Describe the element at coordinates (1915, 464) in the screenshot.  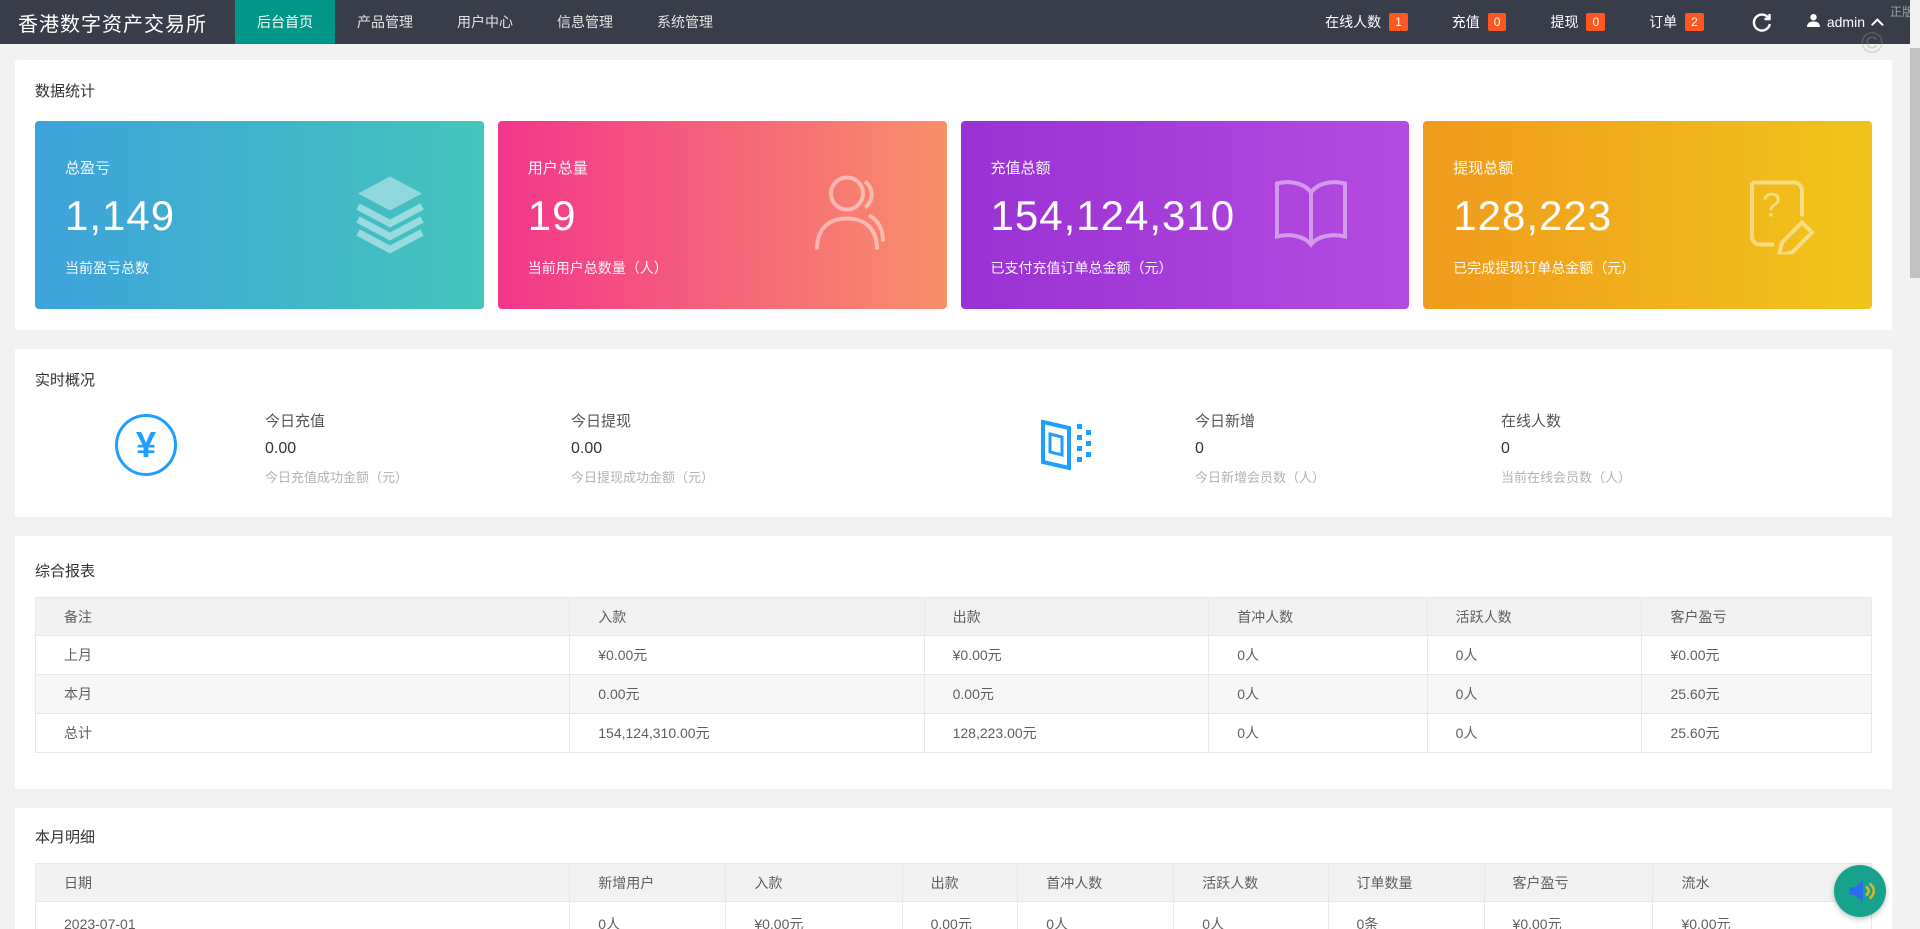
I see `page-scrollbar` at that location.